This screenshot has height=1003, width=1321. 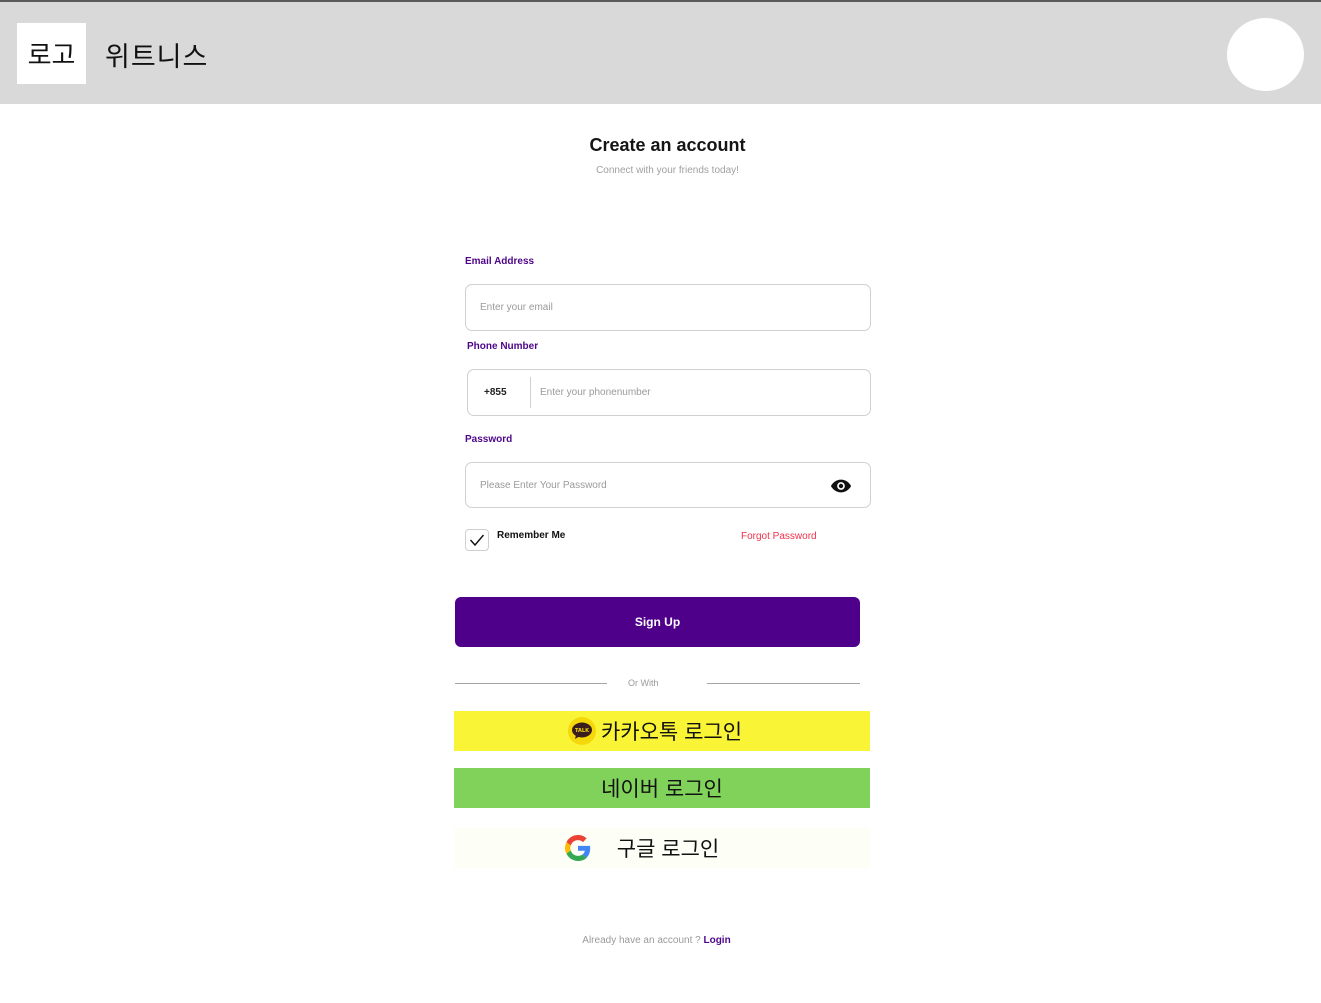 What do you see at coordinates (1265, 54) in the screenshot?
I see `avatar` at bounding box center [1265, 54].